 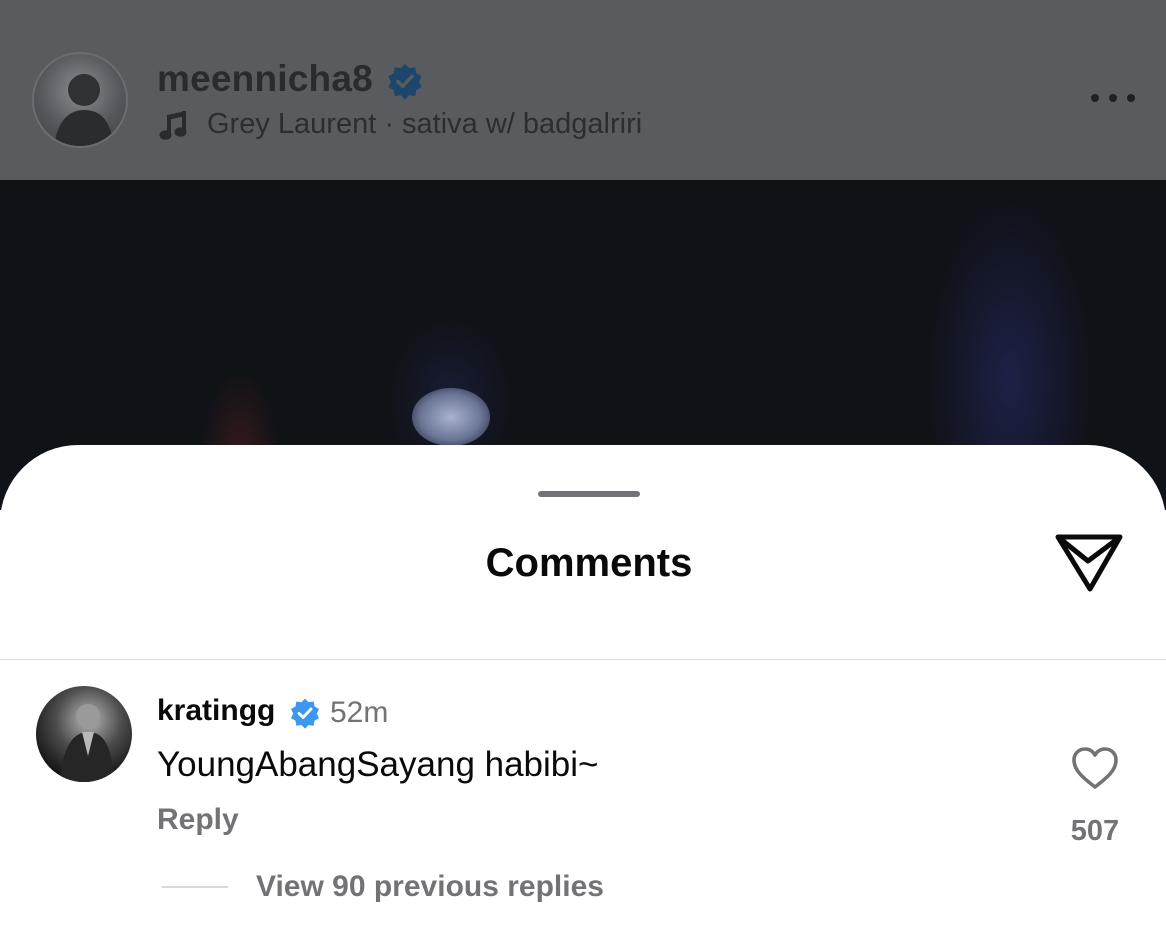 I want to click on comment-timestamp: 52m, so click(x=359, y=712).